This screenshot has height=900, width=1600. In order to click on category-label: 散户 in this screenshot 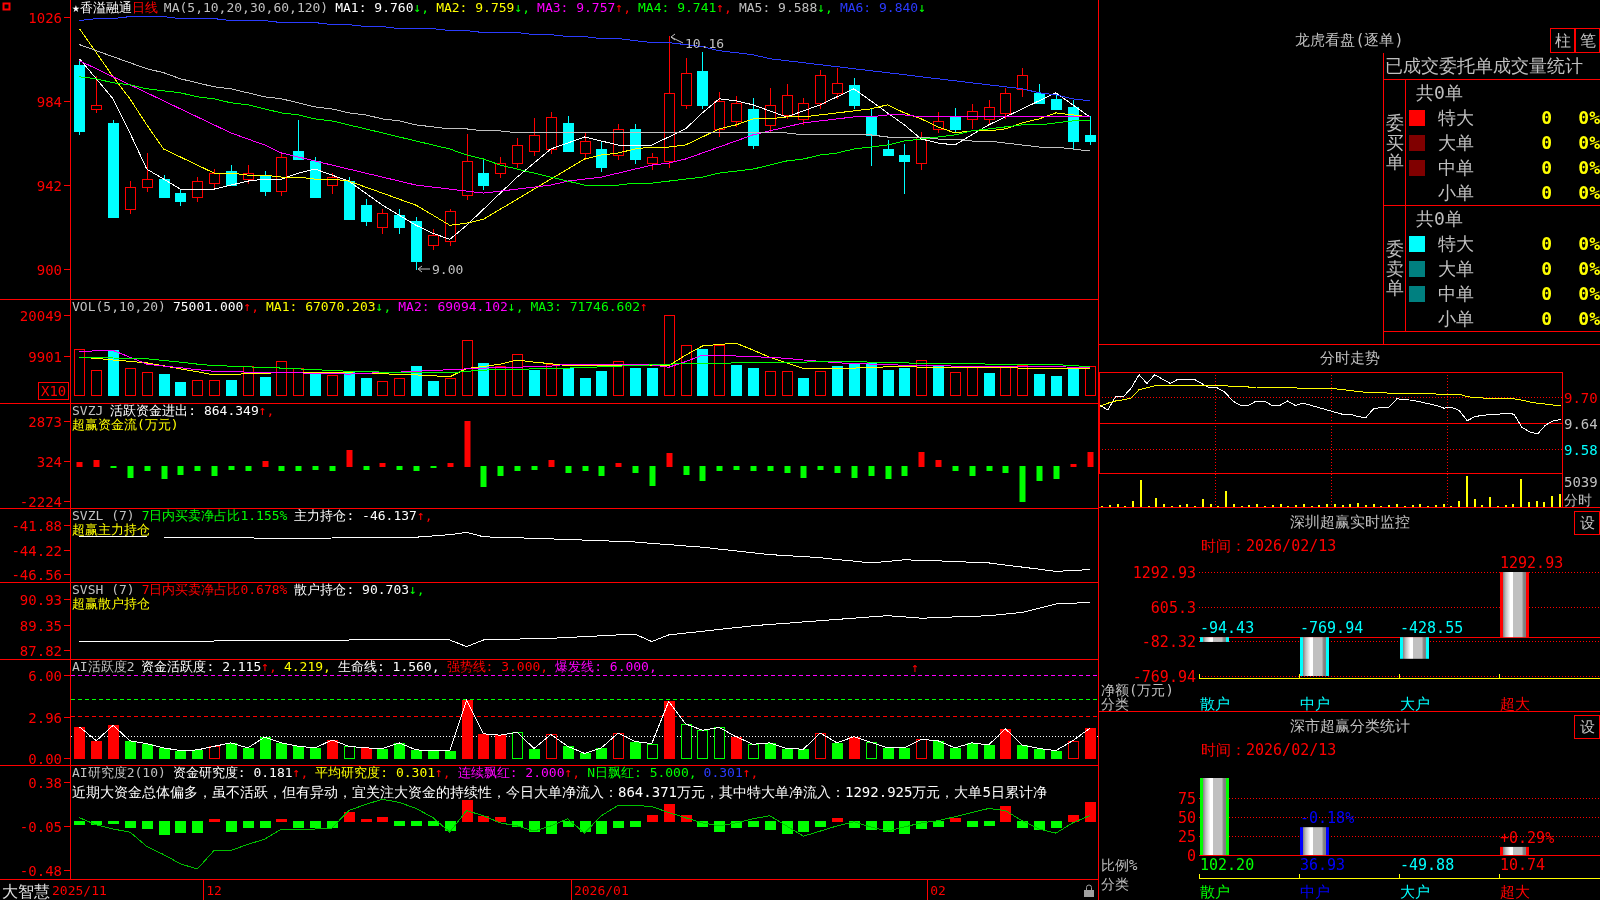, I will do `click(1215, 891)`.